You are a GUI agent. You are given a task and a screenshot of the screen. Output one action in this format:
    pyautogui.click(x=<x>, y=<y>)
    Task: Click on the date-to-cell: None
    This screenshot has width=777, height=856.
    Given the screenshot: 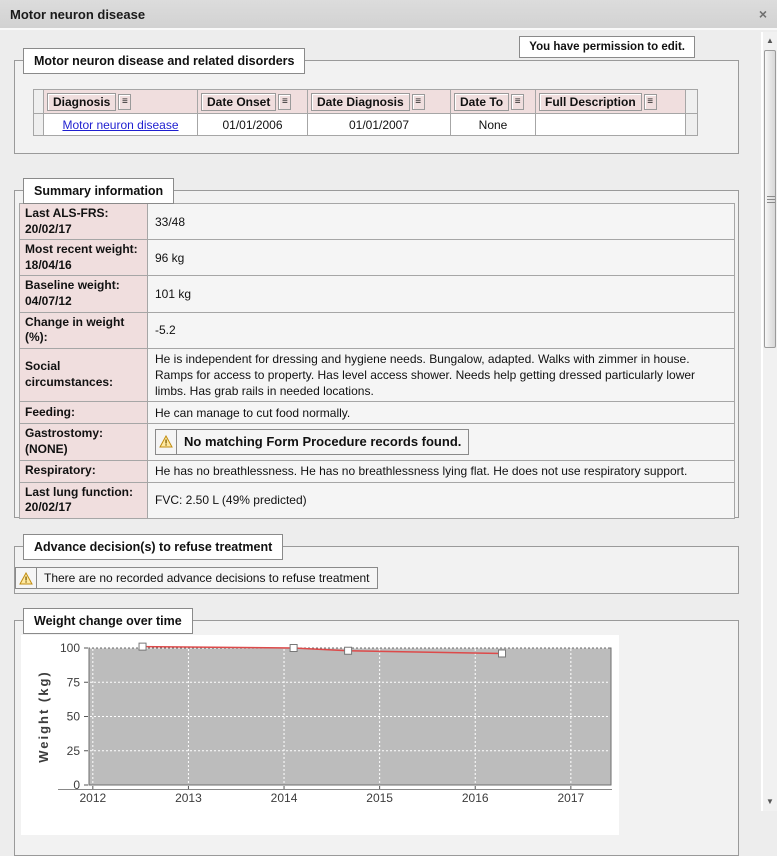 What is the action you would take?
    pyautogui.click(x=493, y=124)
    